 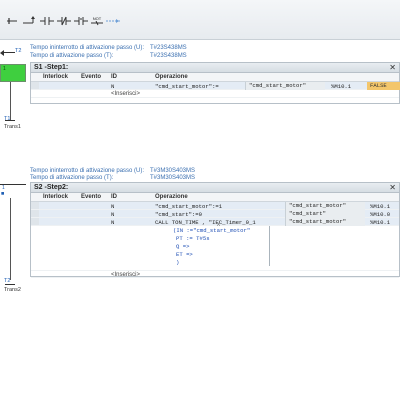 What do you see at coordinates (205, 222) in the screenshot?
I see `row-operation: CALL TON_TIME , "IEC_Timer_0_1` at bounding box center [205, 222].